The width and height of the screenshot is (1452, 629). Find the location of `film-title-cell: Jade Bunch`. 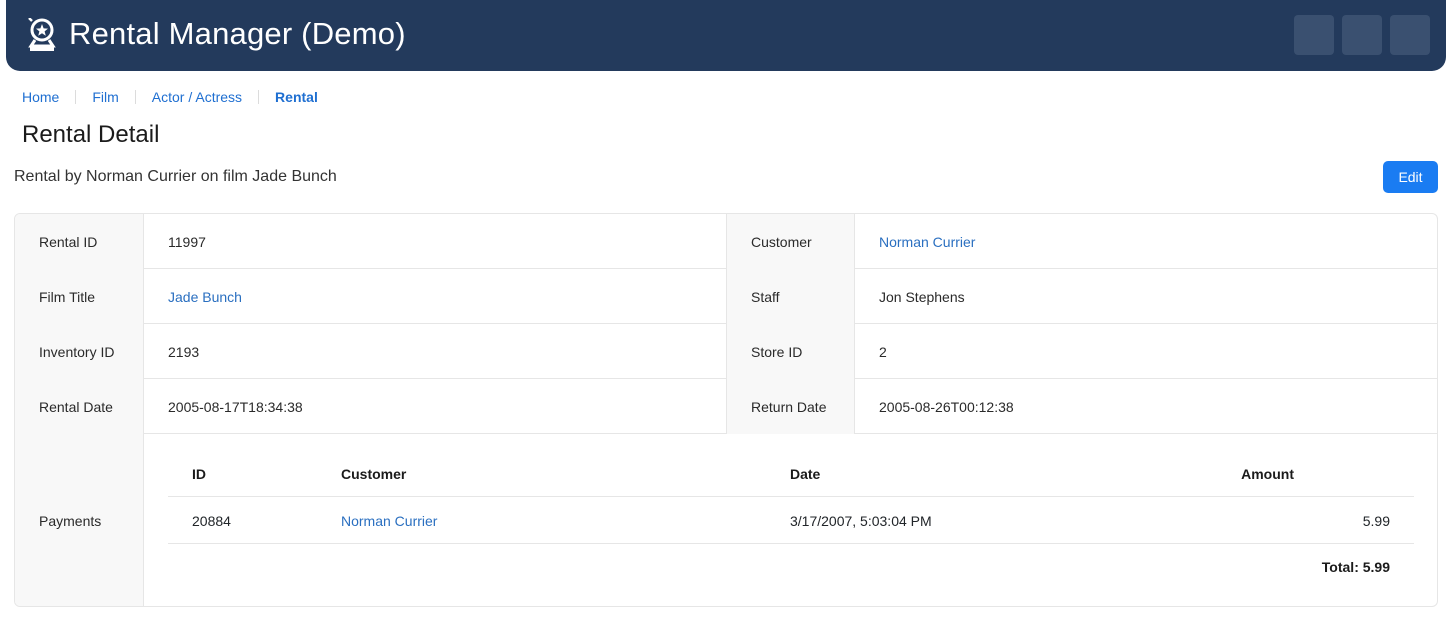

film-title-cell: Jade Bunch is located at coordinates (435, 296).